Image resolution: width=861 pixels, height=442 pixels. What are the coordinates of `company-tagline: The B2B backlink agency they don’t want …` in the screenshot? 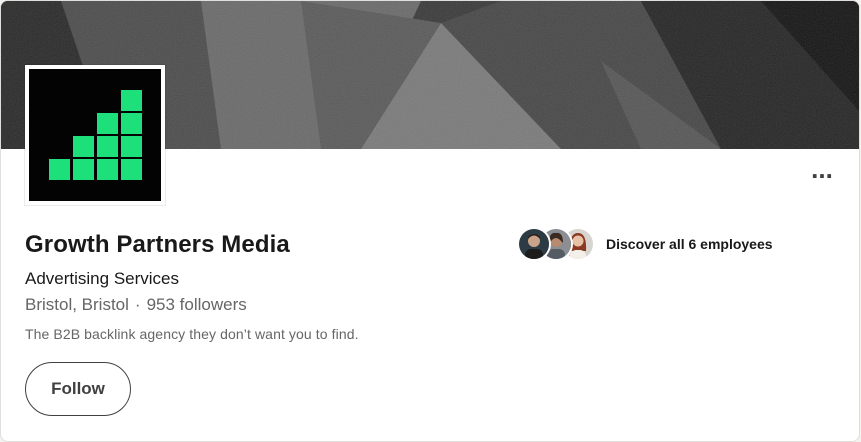 It's located at (192, 334).